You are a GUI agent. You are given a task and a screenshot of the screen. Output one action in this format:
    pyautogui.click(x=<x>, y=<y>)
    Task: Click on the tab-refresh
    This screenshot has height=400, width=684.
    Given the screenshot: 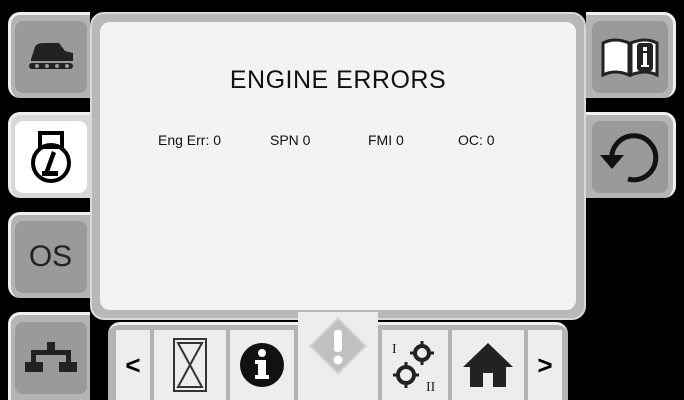 What is the action you would take?
    pyautogui.click(x=631, y=155)
    